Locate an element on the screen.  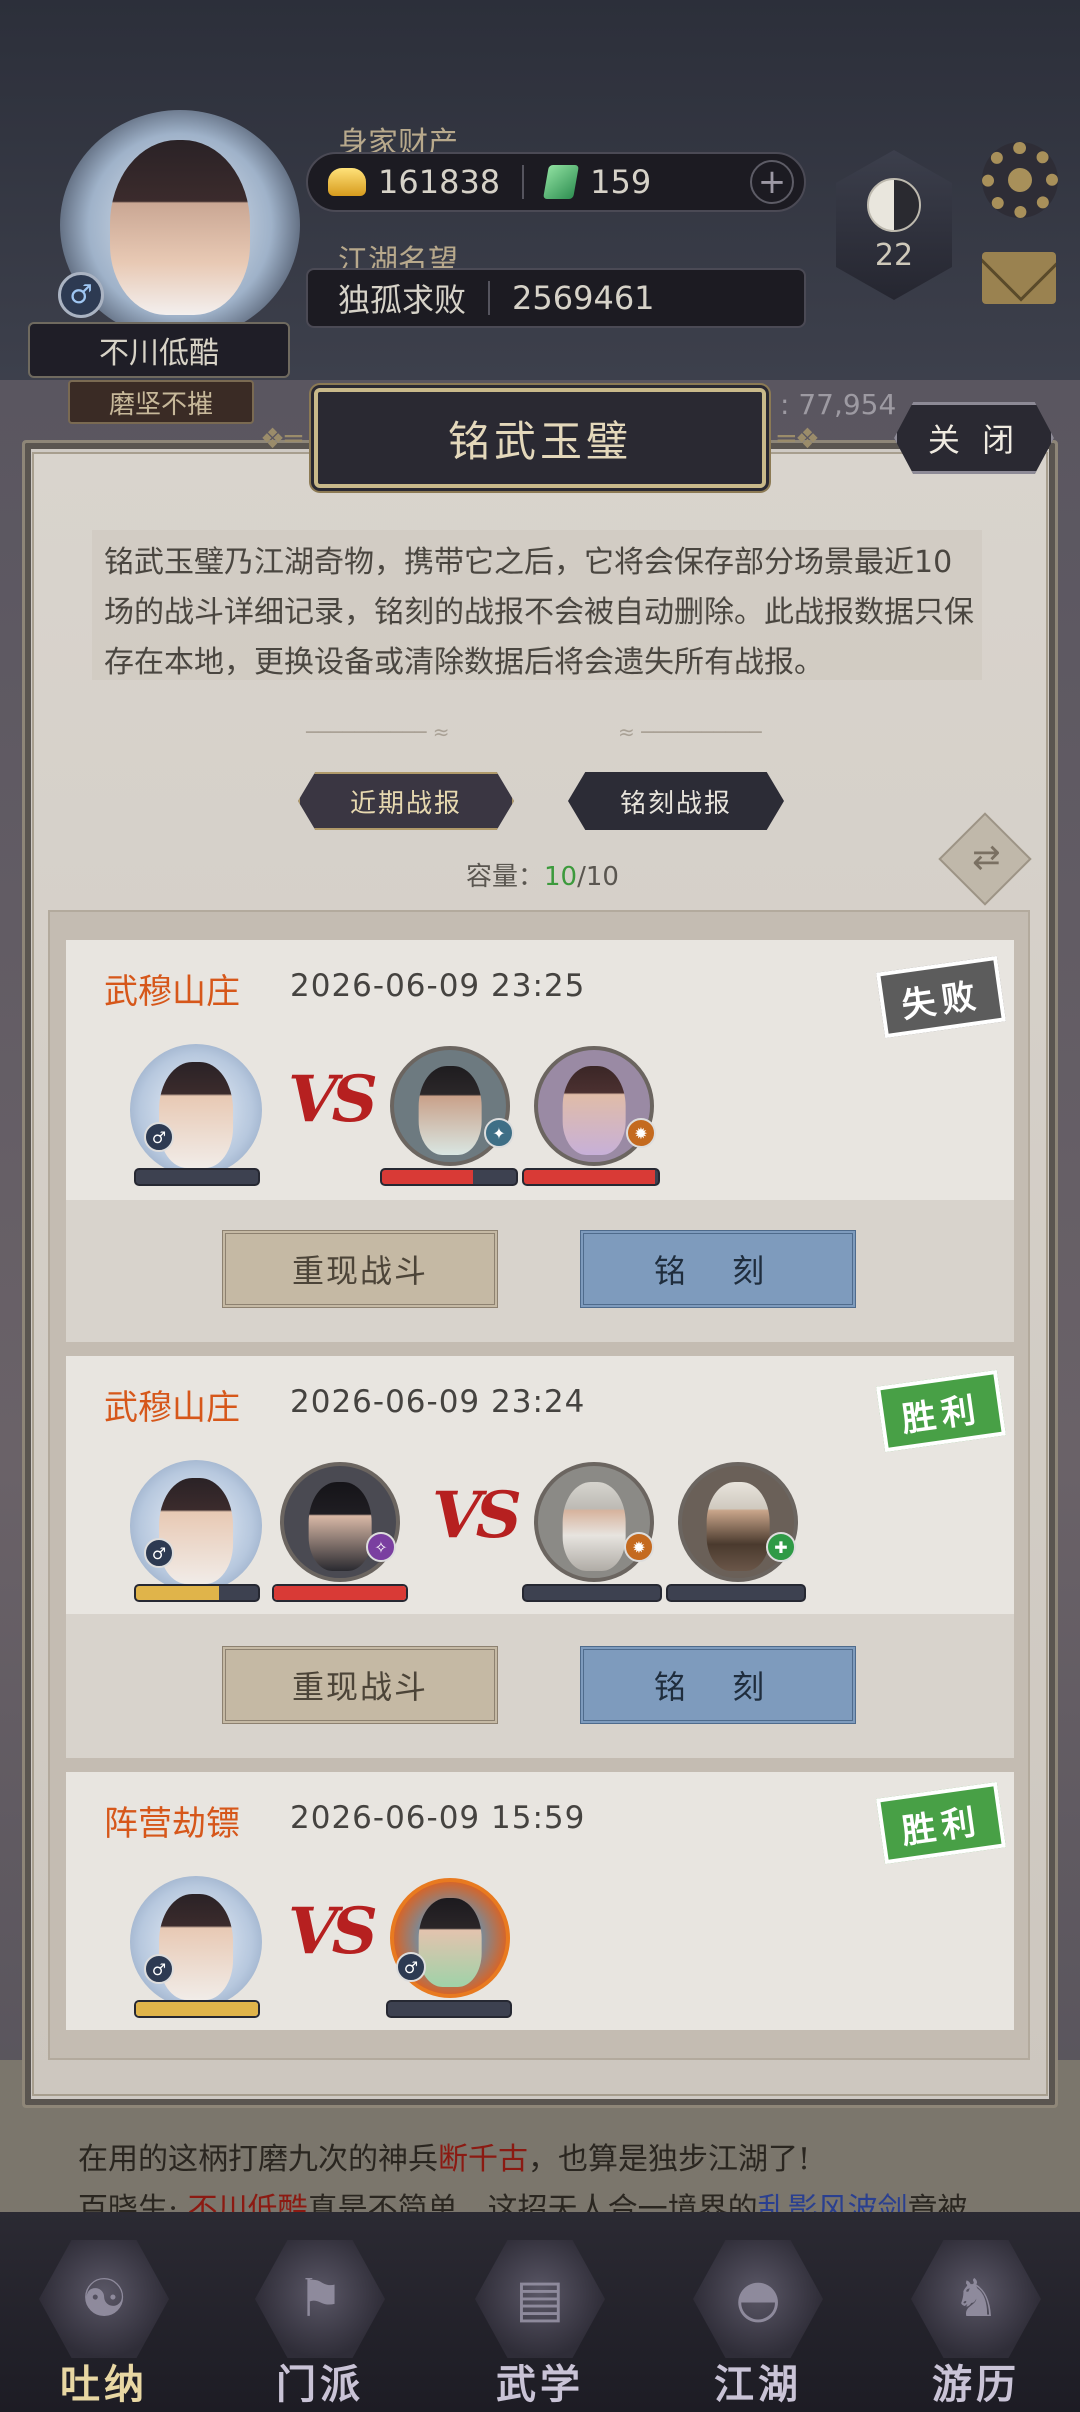
report-mode: 阵营劫镖 is located at coordinates (172, 1824).